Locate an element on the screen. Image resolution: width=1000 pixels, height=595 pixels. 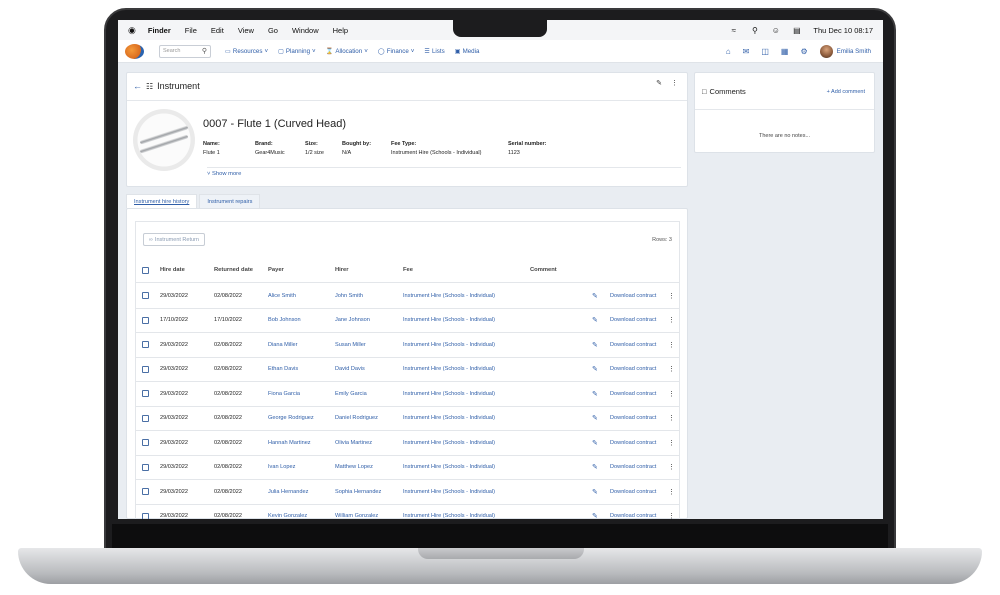
cell-hirer: Emily Garcia is located at coordinates (351, 394).